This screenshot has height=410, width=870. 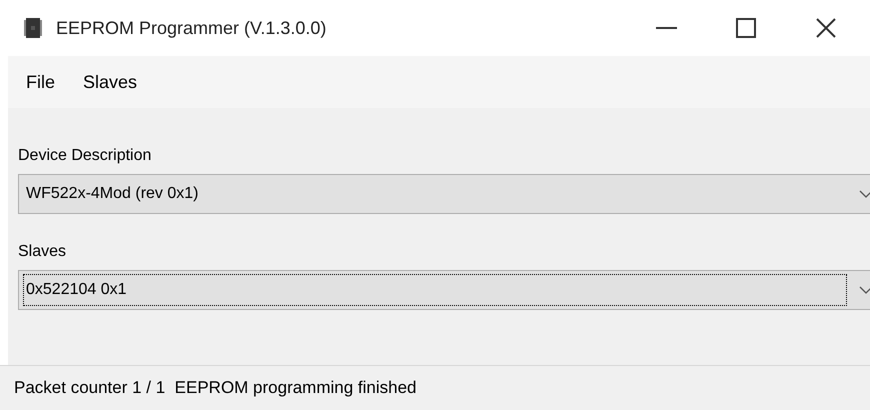 What do you see at coordinates (110, 82) in the screenshot?
I see `menu-item: Slaves` at bounding box center [110, 82].